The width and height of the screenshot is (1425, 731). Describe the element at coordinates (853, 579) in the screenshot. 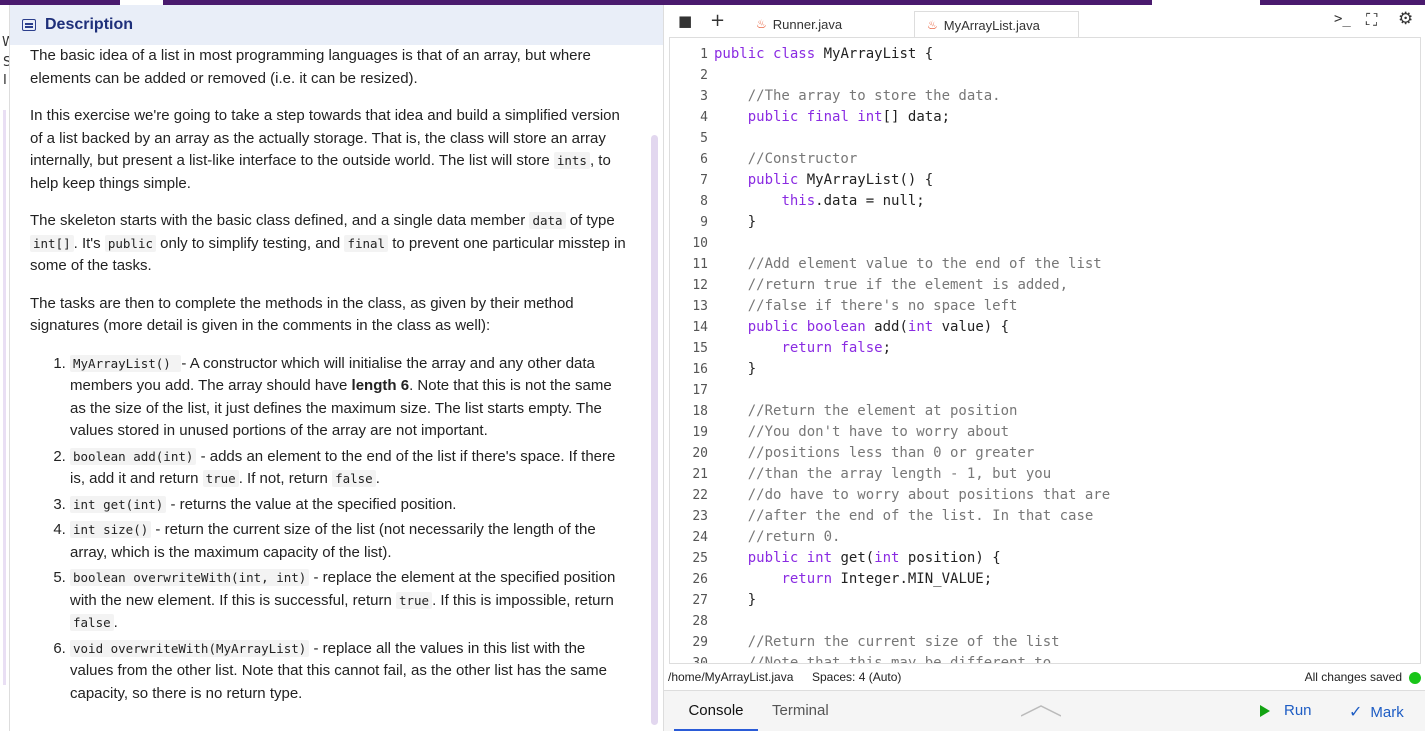

I see `code-text: return Integer.MIN_VALUE;` at that location.